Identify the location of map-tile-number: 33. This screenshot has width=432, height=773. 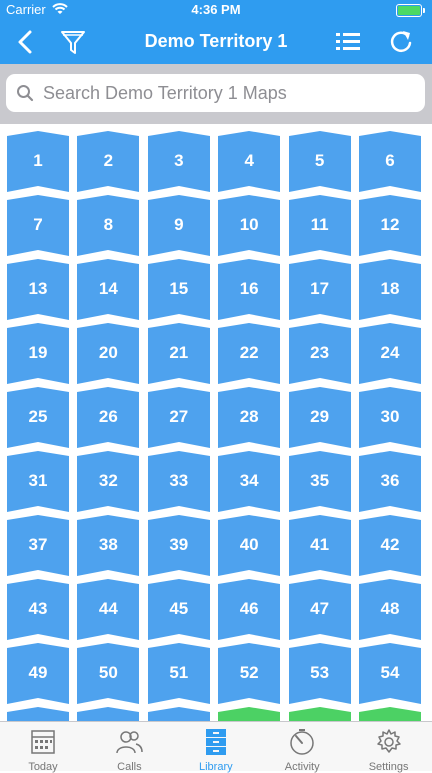
(179, 480).